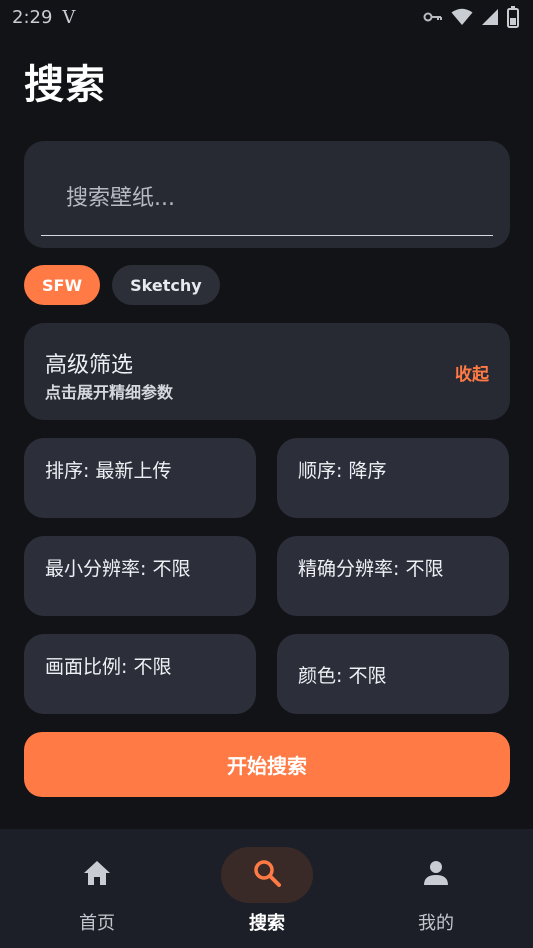 Image resolution: width=533 pixels, height=948 pixels. What do you see at coordinates (513, 17) in the screenshot?
I see `battery-icon` at bounding box center [513, 17].